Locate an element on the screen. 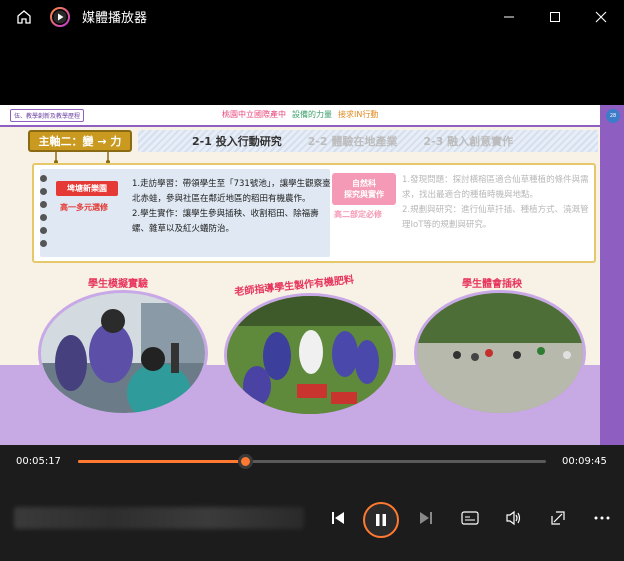  close-button is located at coordinates (601, 16).